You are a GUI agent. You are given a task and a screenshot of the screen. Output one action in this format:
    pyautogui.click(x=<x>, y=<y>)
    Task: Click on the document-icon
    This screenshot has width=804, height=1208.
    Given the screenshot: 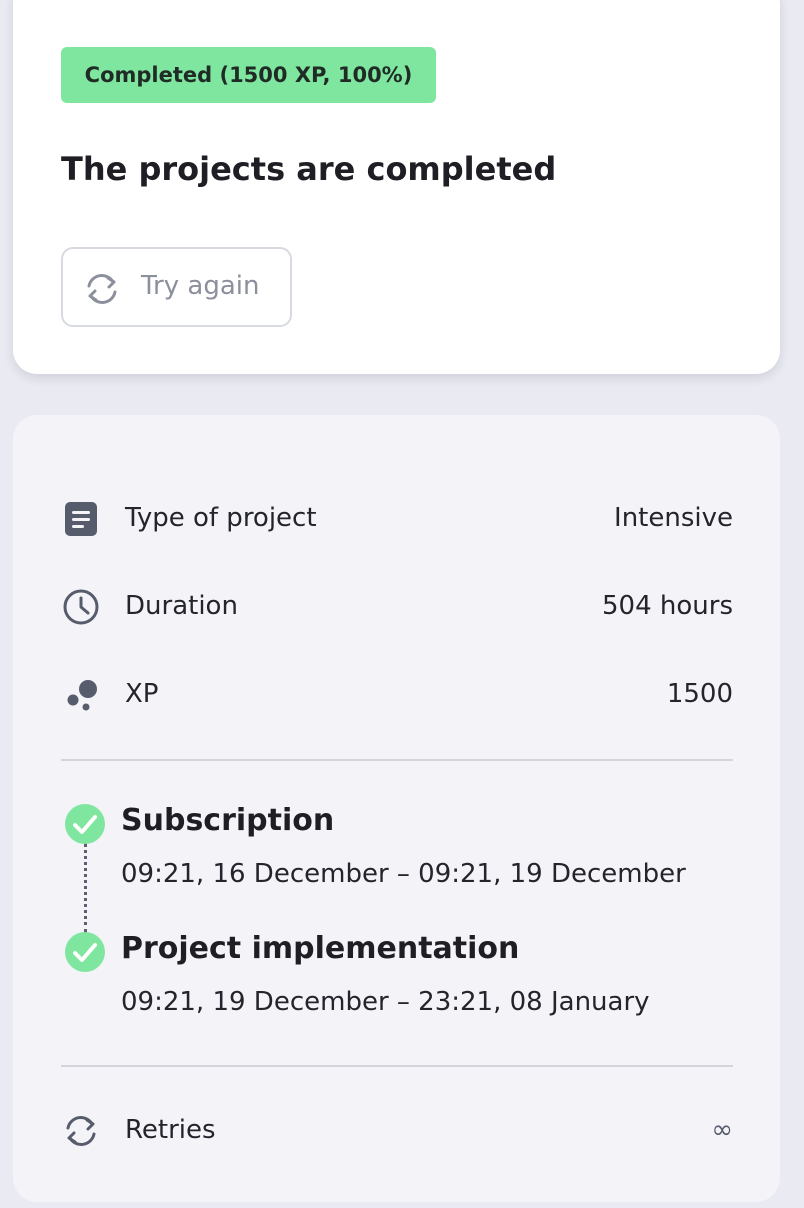 What is the action you would take?
    pyautogui.click(x=81, y=519)
    